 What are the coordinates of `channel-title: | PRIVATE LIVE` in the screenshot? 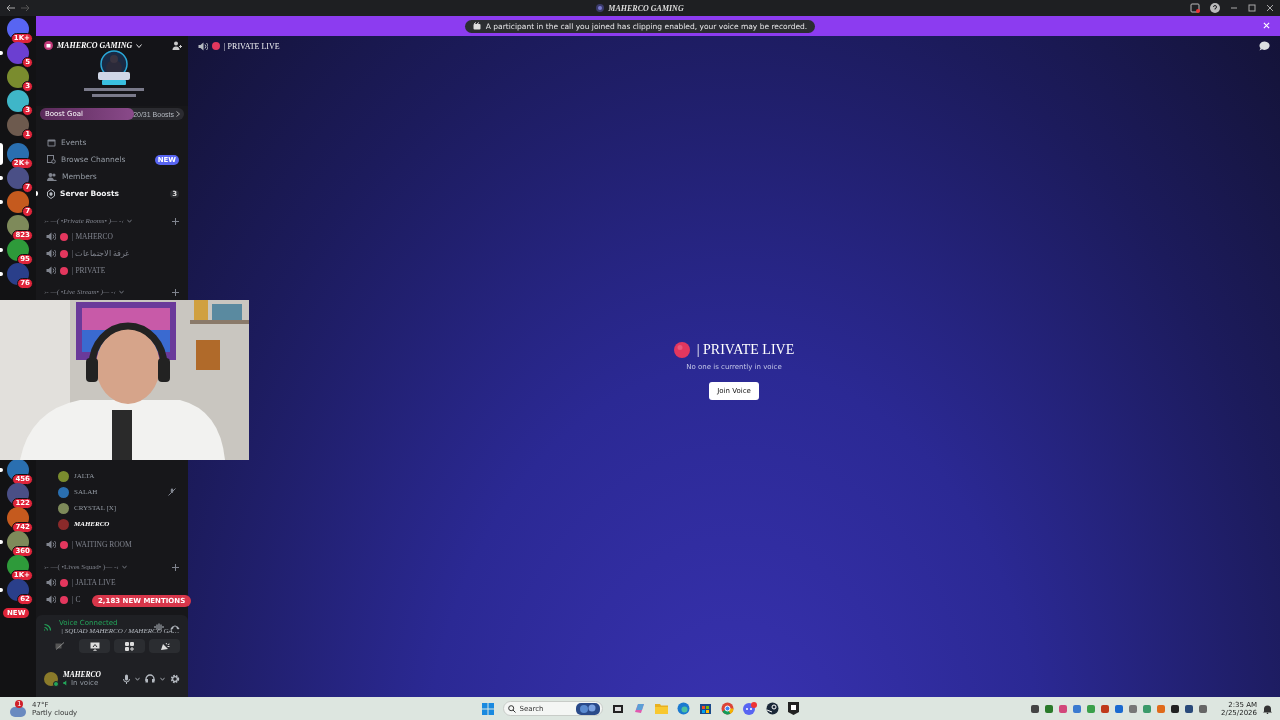 It's located at (252, 46).